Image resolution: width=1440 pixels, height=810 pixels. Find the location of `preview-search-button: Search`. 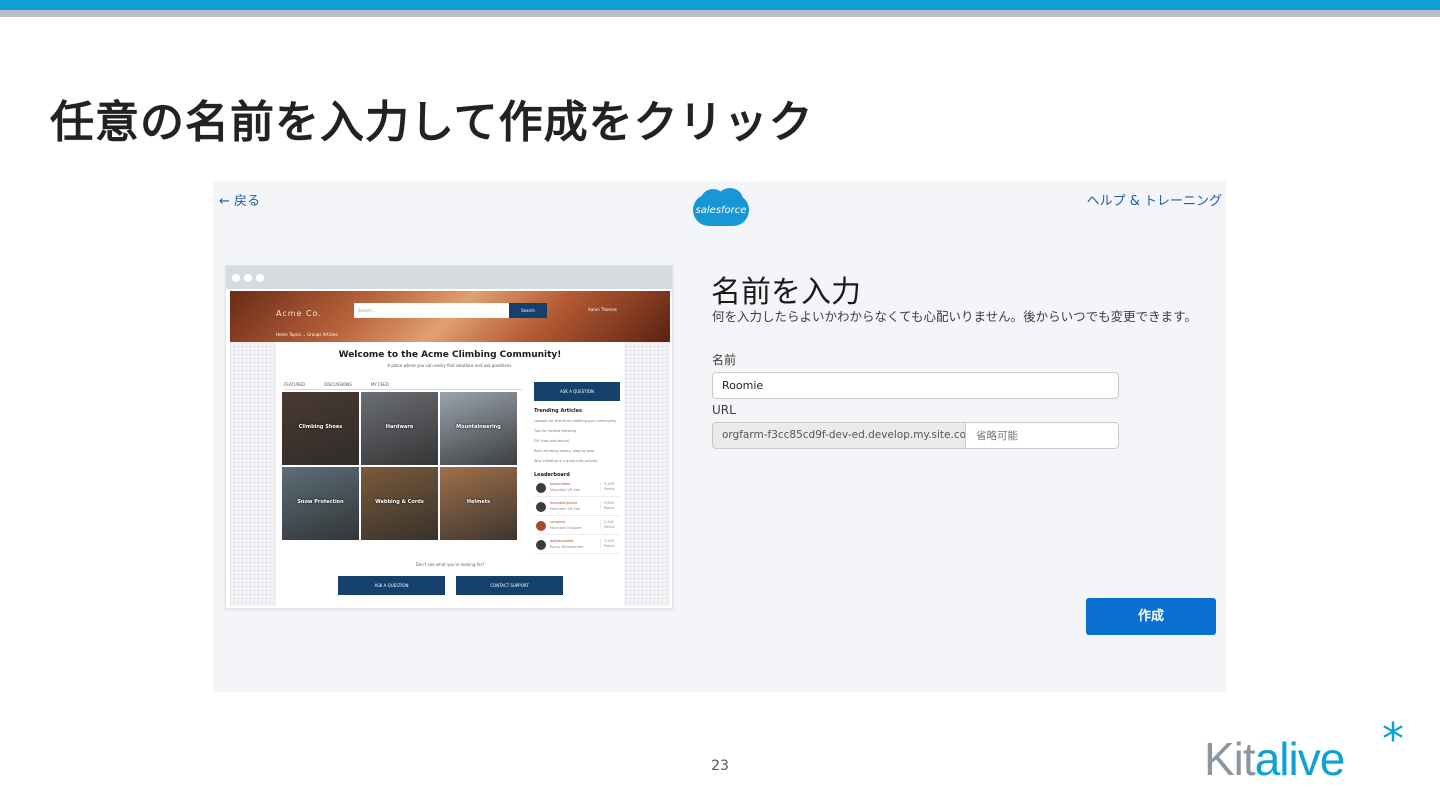

preview-search-button: Search is located at coordinates (528, 310).